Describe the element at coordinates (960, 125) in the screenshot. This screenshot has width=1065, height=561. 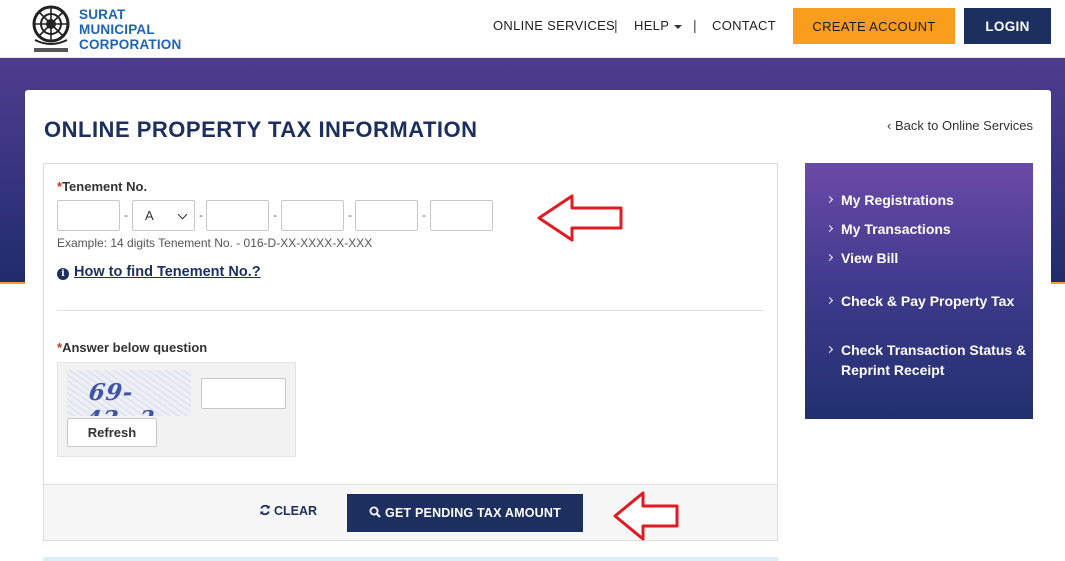
I see `back-to-online-services-link: ‹ Back to Online Services` at that location.